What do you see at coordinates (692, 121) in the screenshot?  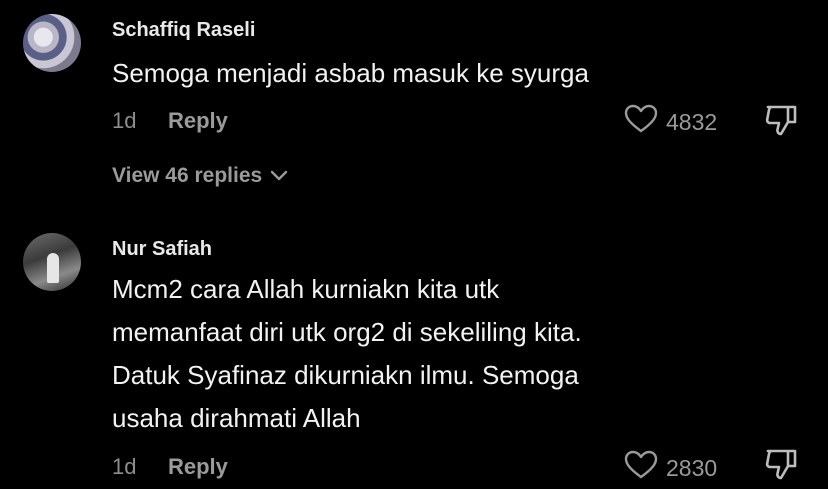 I see `like-count: 4832` at bounding box center [692, 121].